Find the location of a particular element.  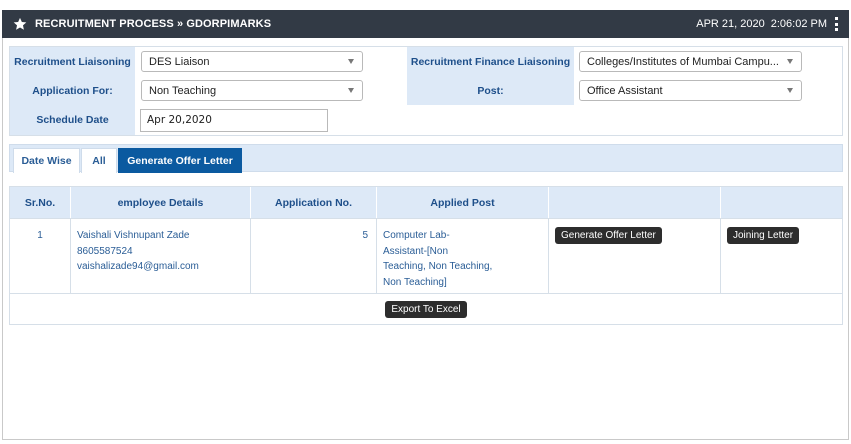

star-icon is located at coordinates (20, 23).